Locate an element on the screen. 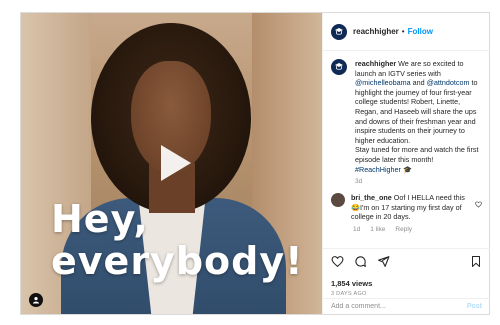 Image resolution: width=500 pixels, height=325 pixels. post-comment-button: Post is located at coordinates (474, 306).